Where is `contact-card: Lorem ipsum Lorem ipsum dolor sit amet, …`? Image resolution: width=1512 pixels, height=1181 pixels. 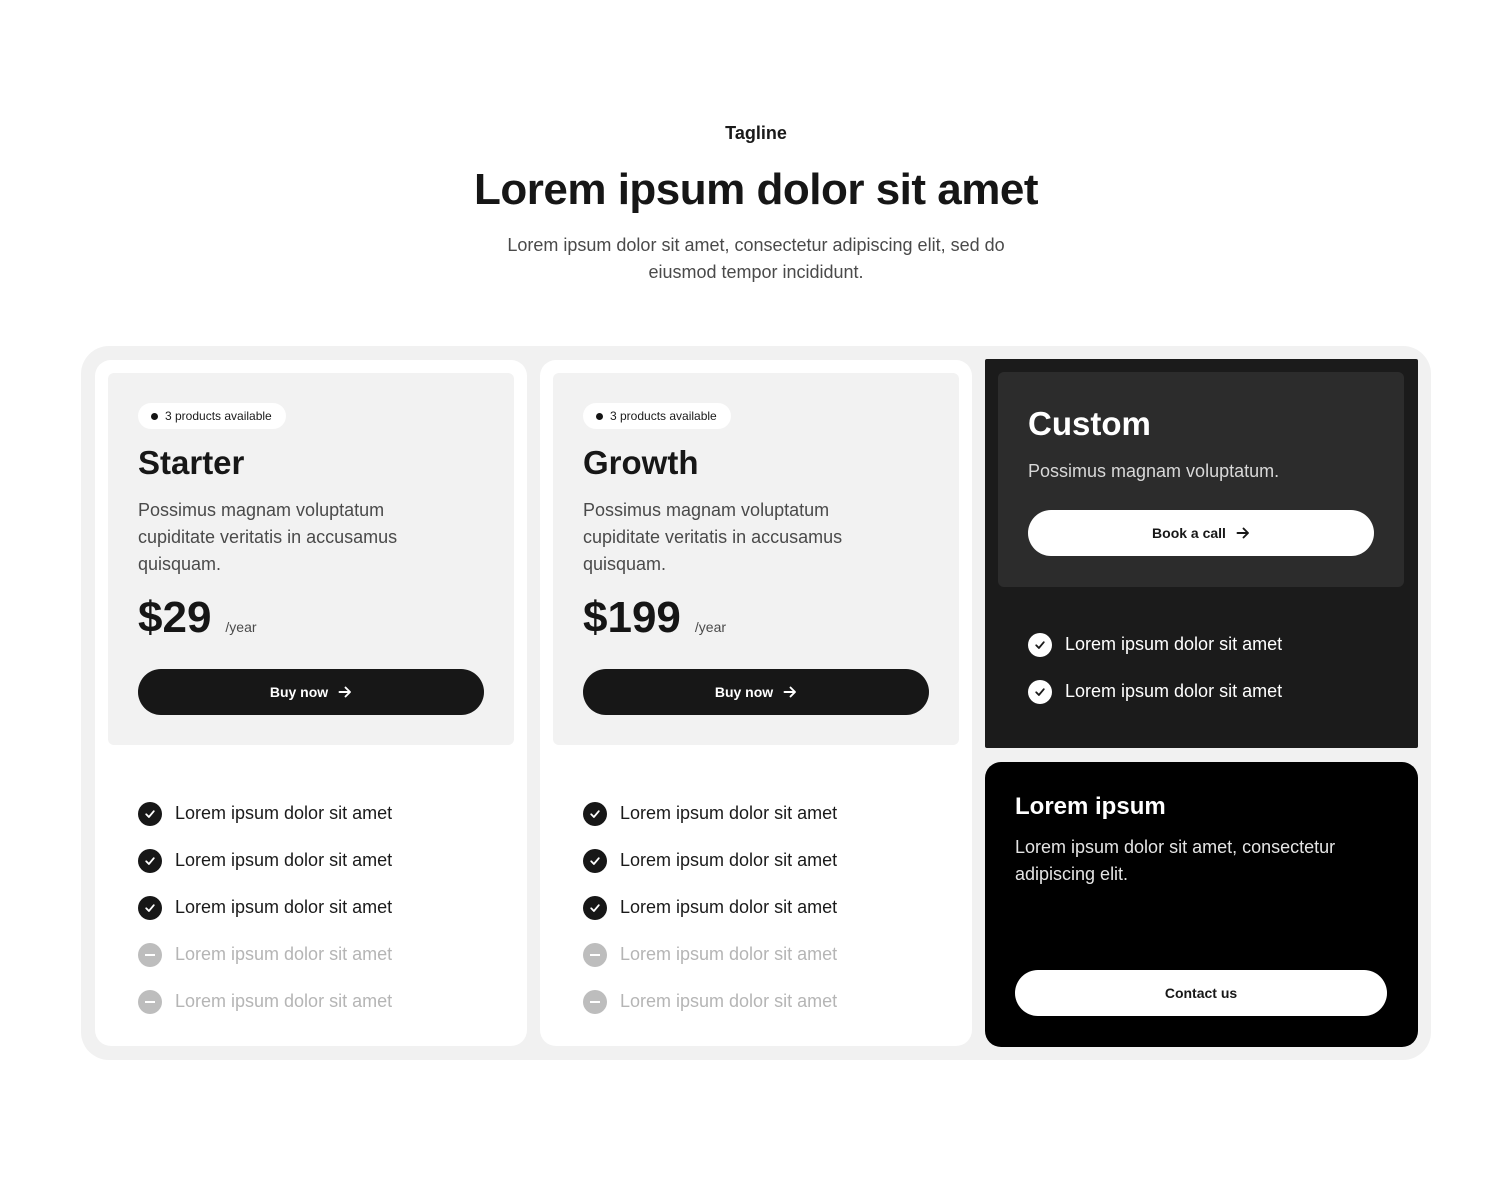 contact-card: Lorem ipsum Lorem ipsum dolor sit amet, … is located at coordinates (1201, 904).